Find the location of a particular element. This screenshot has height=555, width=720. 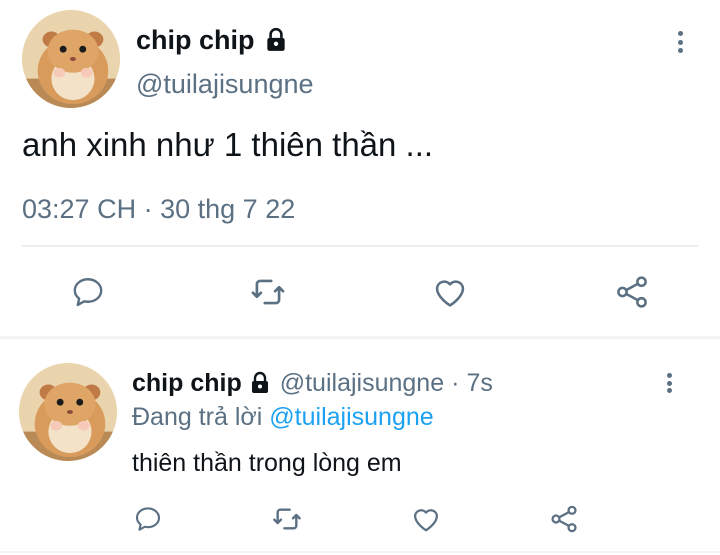

more-options-button is located at coordinates (680, 42).